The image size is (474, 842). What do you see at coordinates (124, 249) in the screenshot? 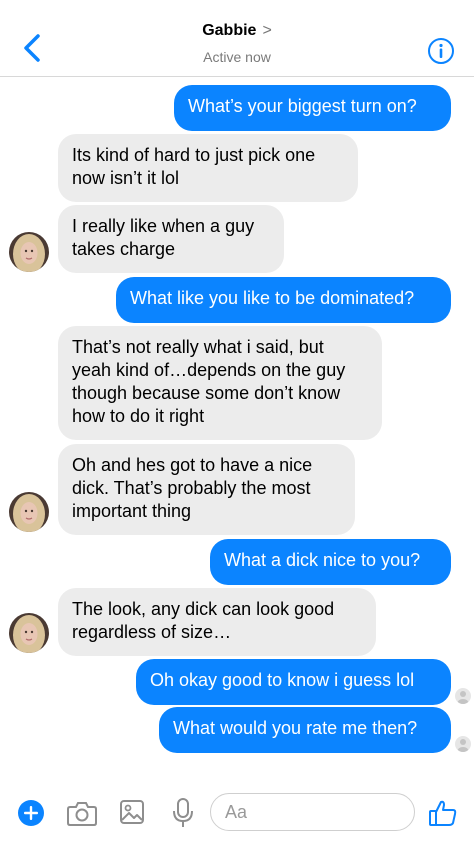
I see `message-line: takes charge` at bounding box center [124, 249].